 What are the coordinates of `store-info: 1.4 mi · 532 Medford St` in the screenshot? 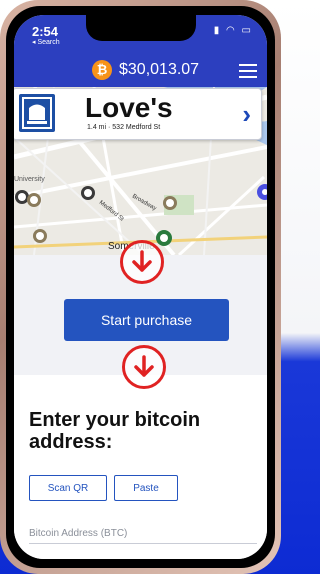 It's located at (124, 127).